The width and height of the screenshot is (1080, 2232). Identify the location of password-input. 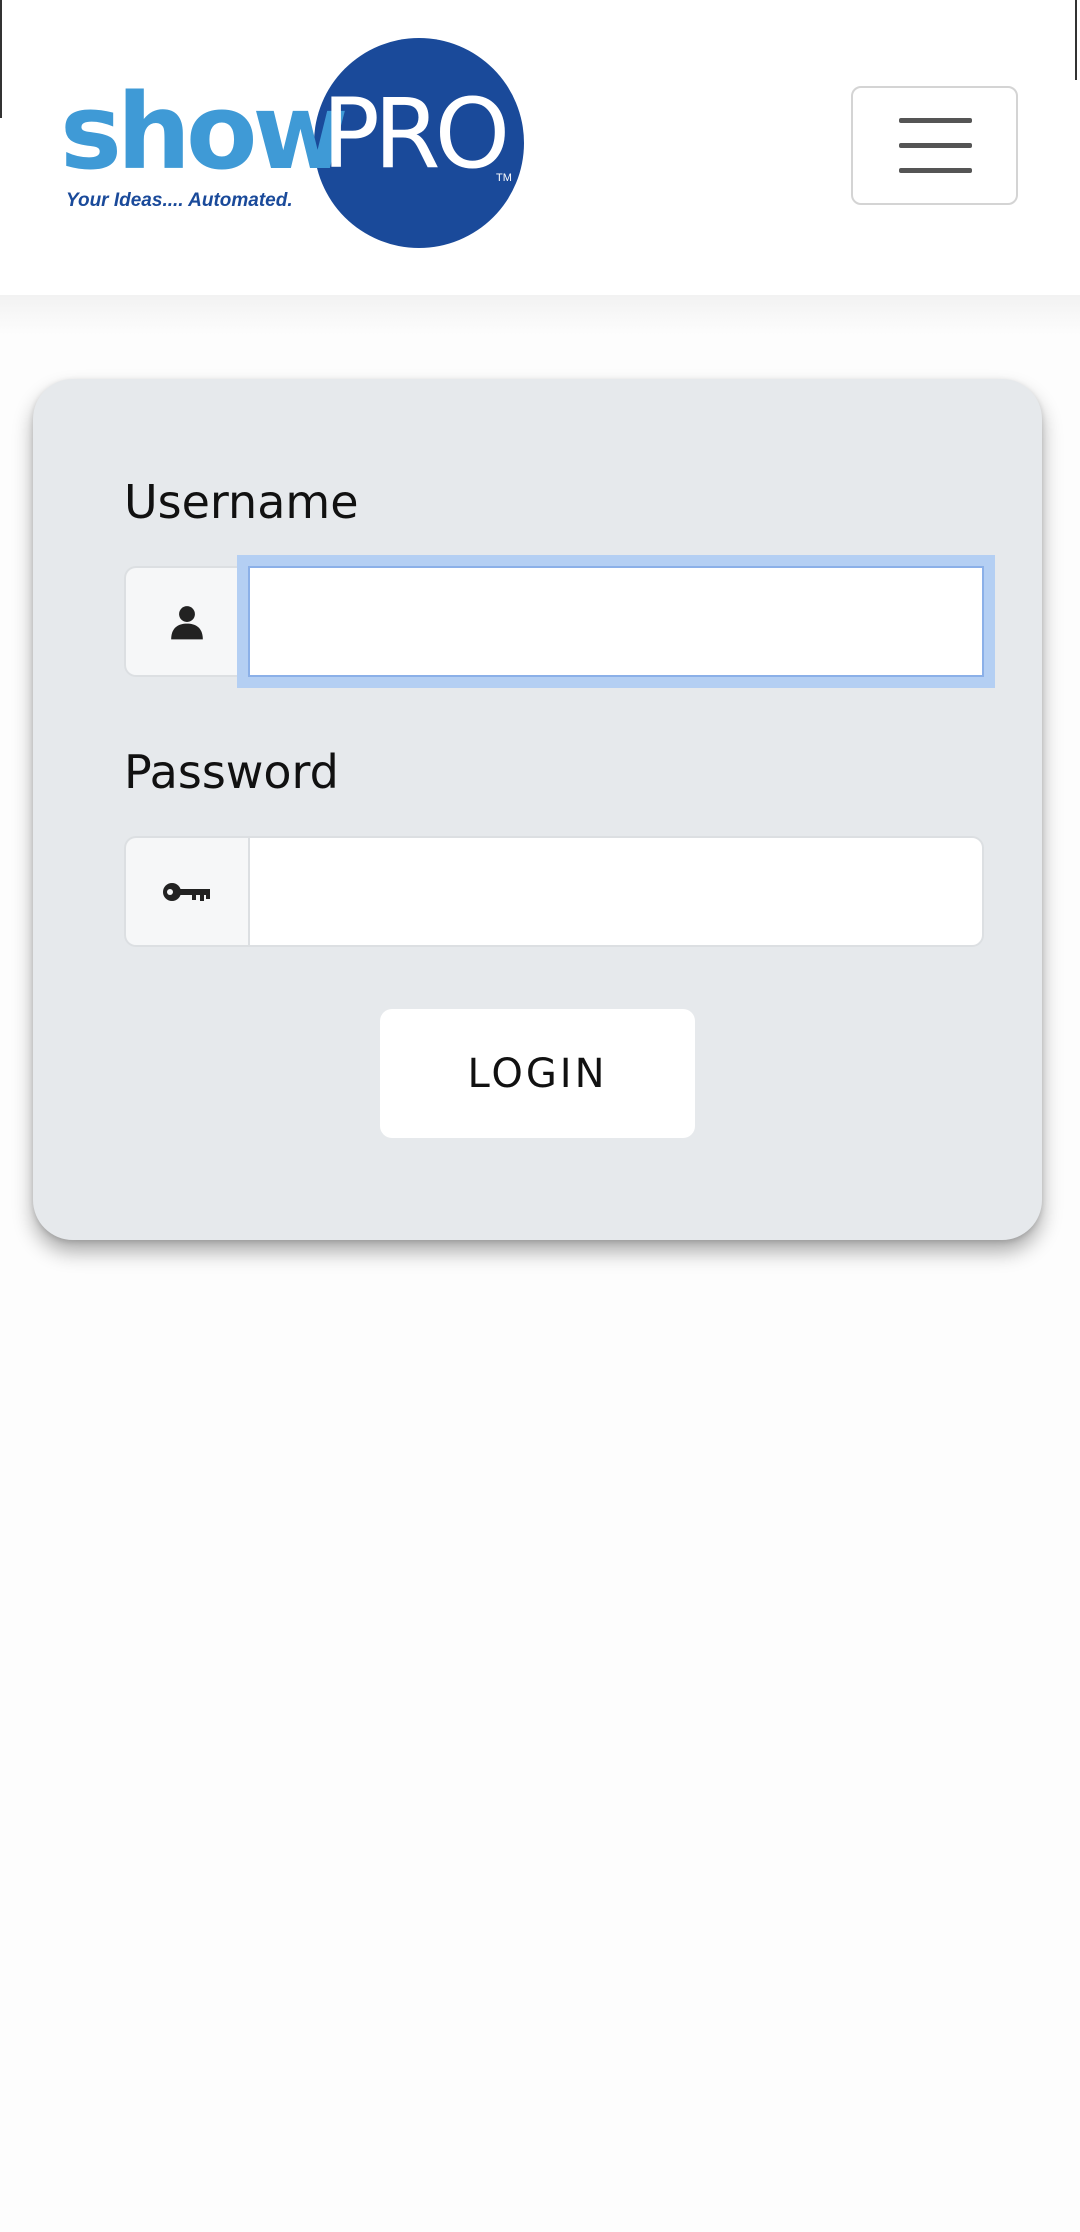
(616, 891).